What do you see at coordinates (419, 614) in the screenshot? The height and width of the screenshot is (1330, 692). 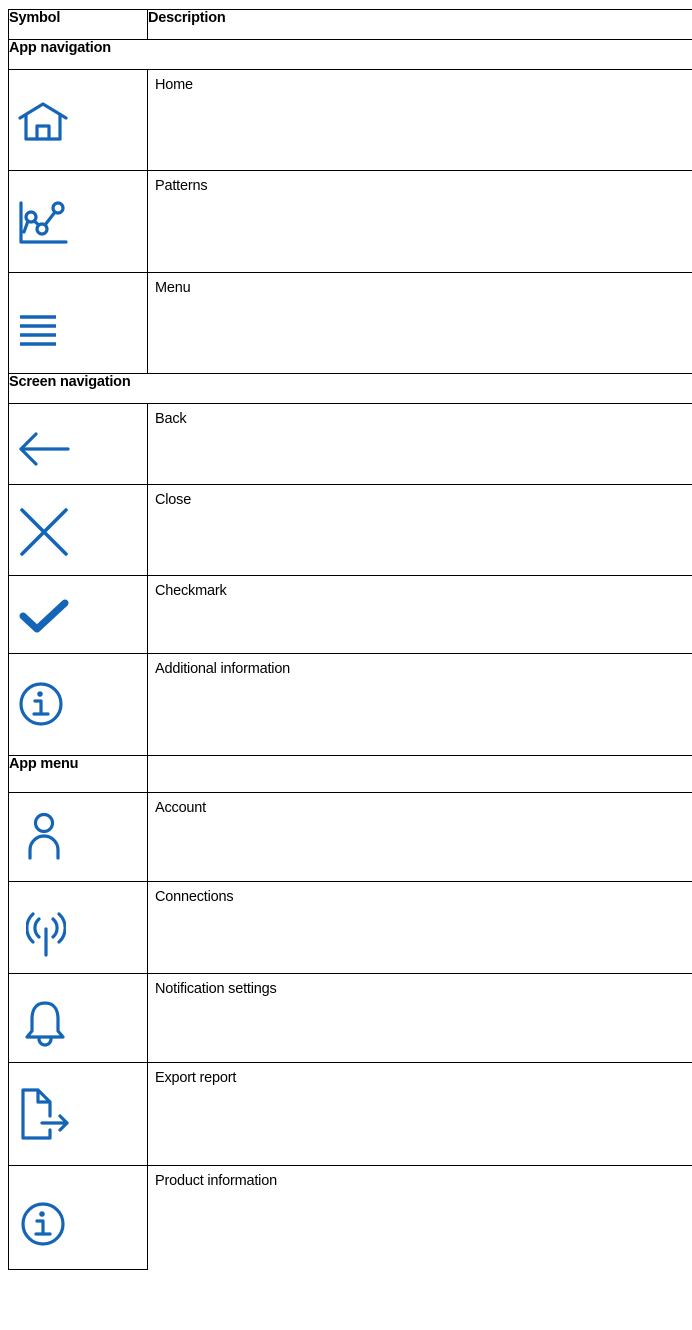 I see `description-cell: Checkmark` at bounding box center [419, 614].